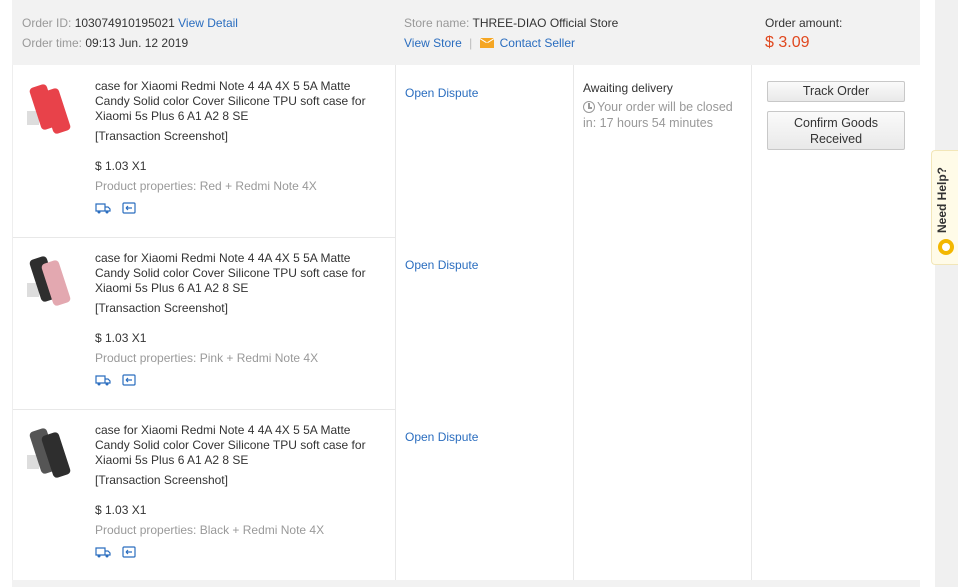 The width and height of the screenshot is (958, 587). Describe the element at coordinates (137, 43) in the screenshot. I see `order-time-value: 09:13 Jun. 12 2019` at that location.